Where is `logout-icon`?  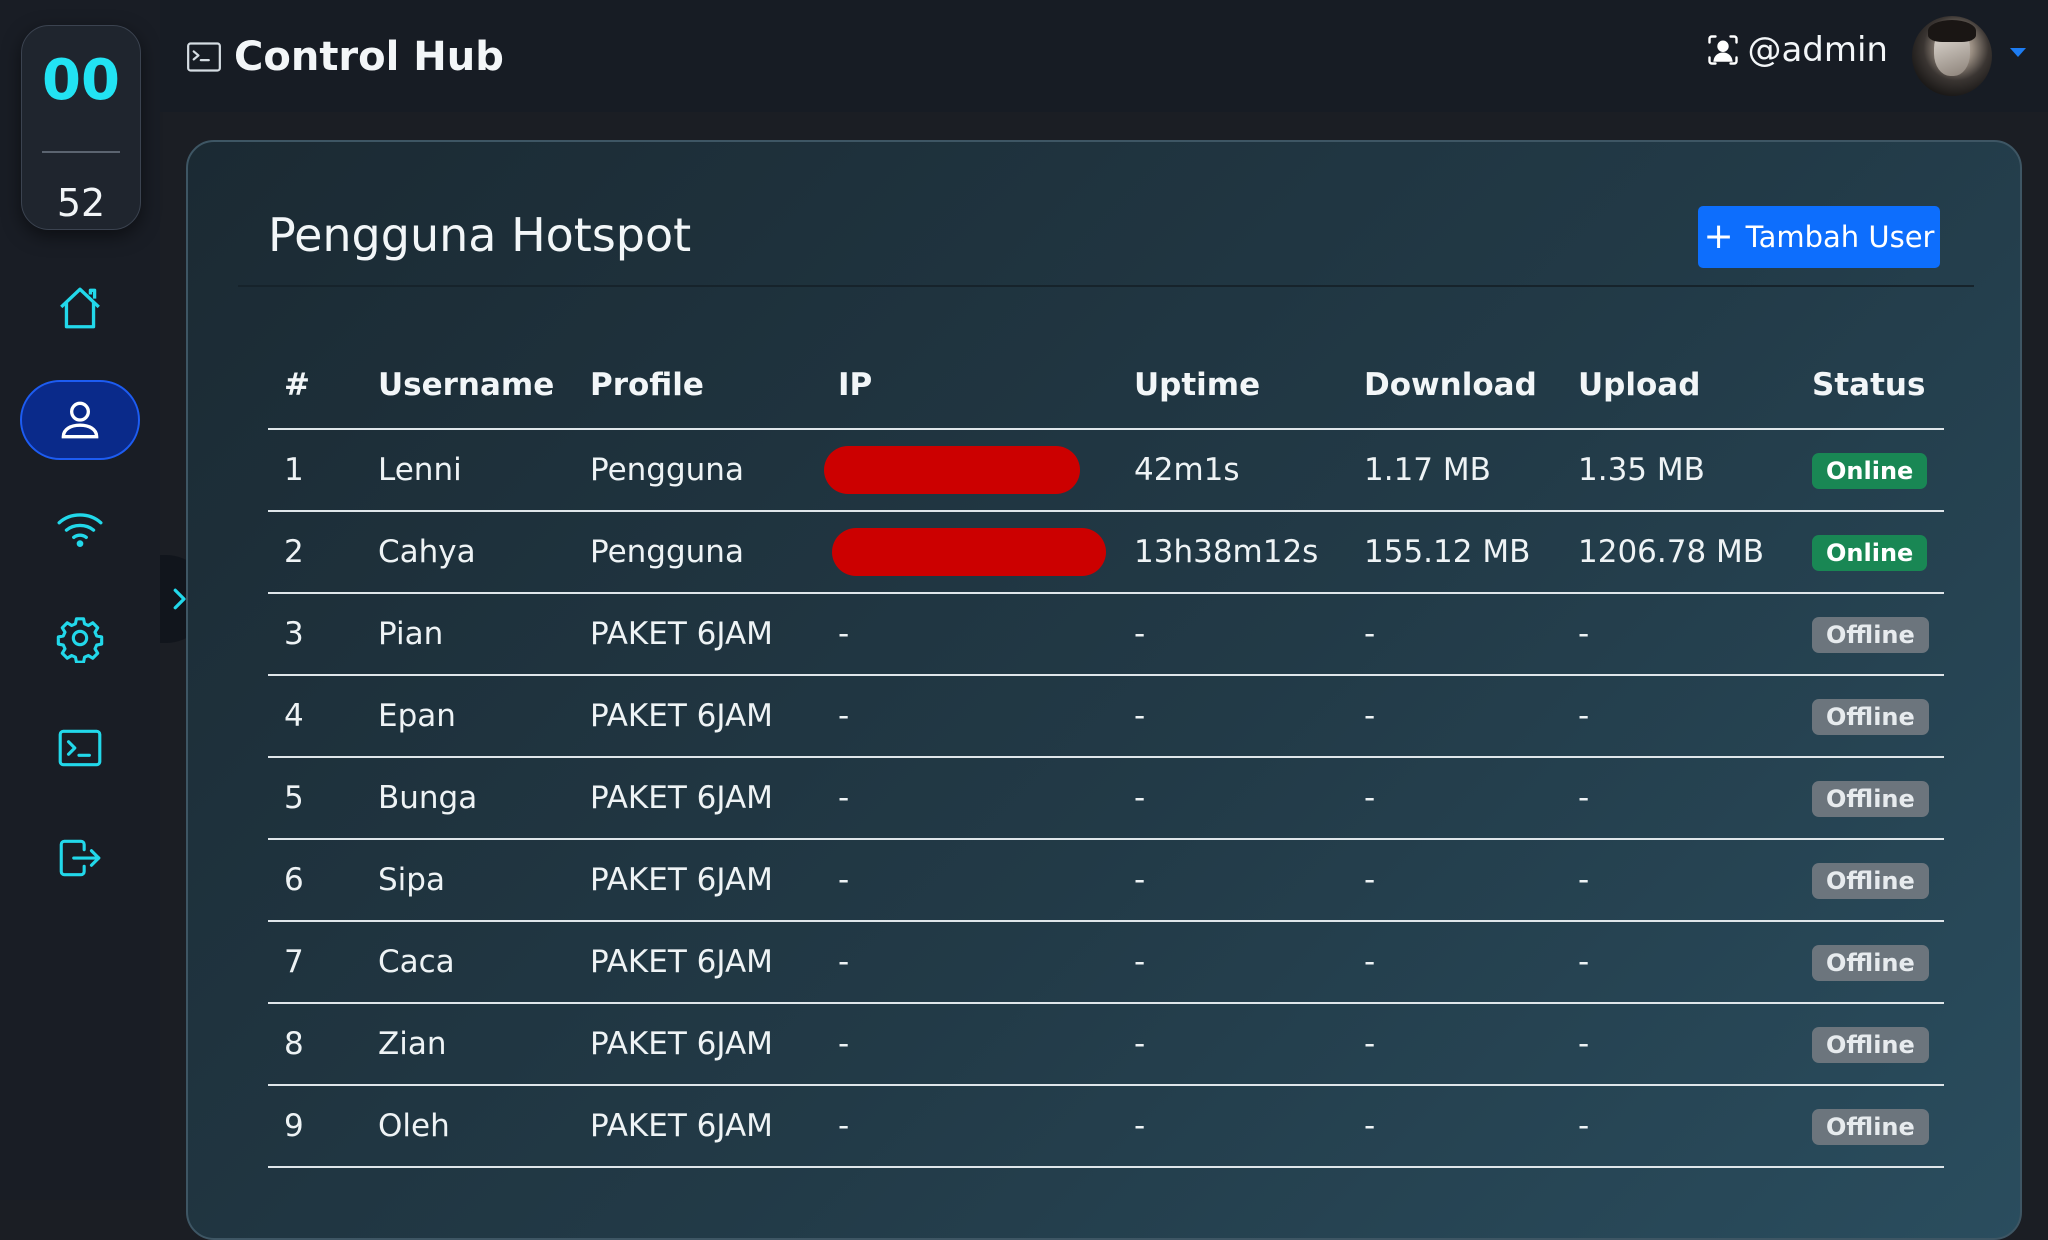
logout-icon is located at coordinates (80, 858).